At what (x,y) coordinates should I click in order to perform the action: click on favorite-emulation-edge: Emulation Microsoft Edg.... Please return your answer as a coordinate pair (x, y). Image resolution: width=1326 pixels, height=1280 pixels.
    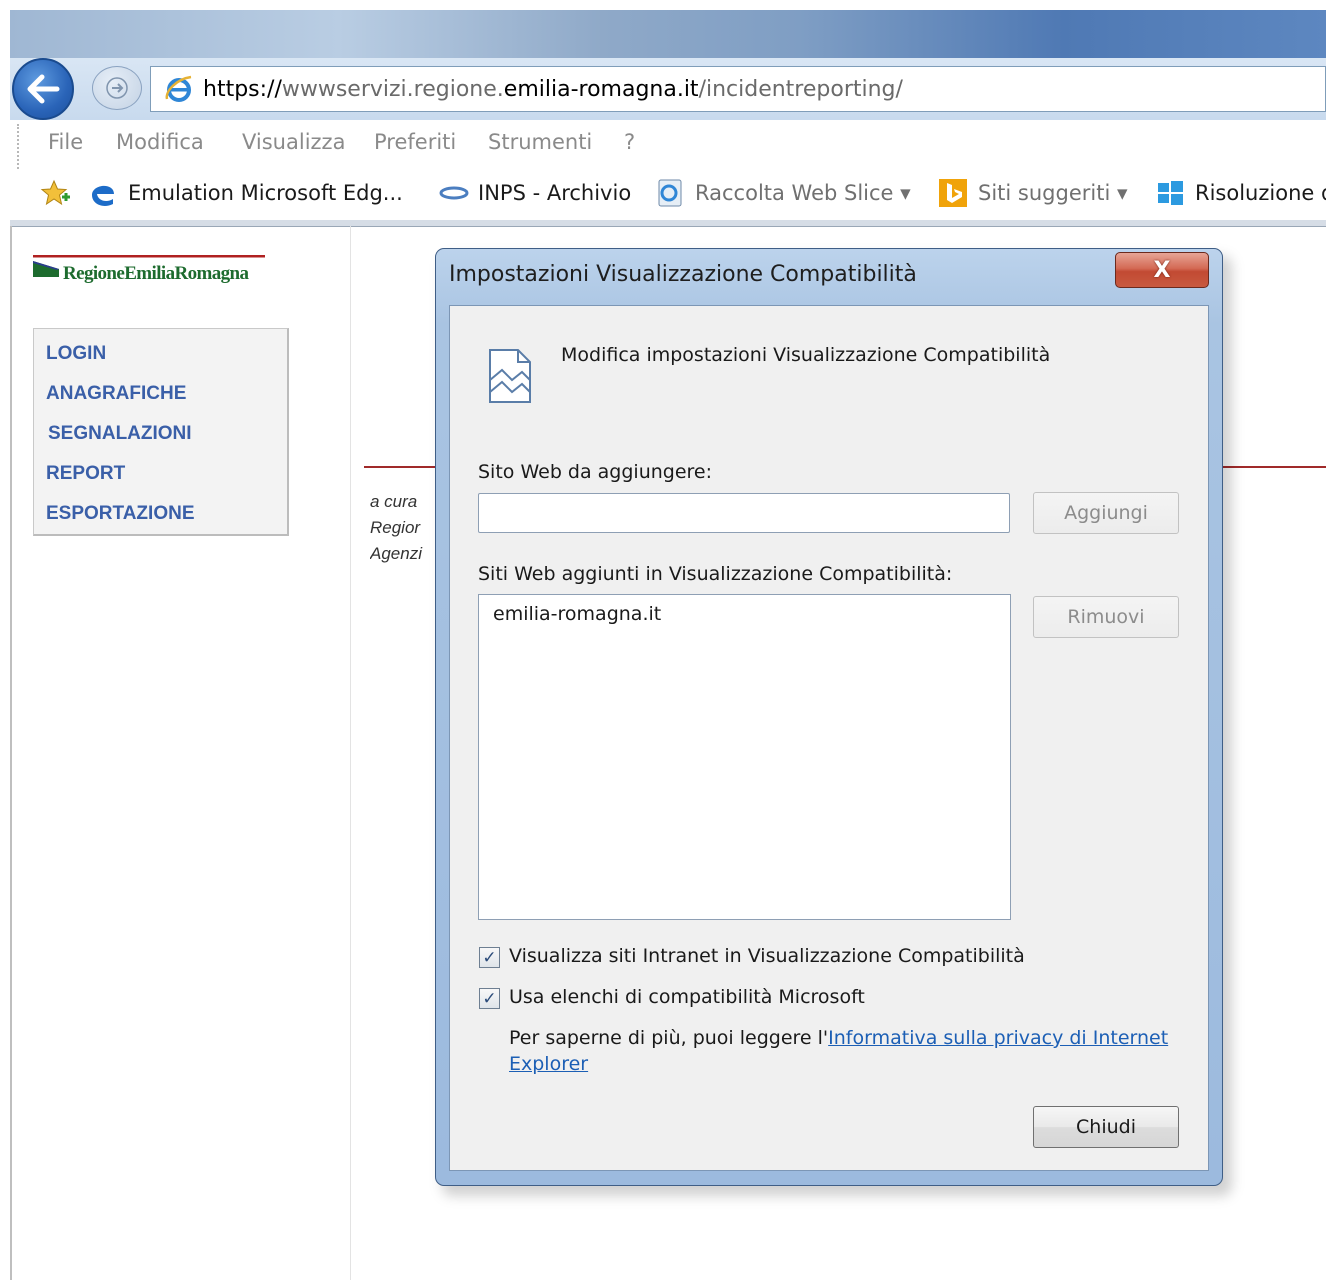
    Looking at the image, I should click on (245, 193).